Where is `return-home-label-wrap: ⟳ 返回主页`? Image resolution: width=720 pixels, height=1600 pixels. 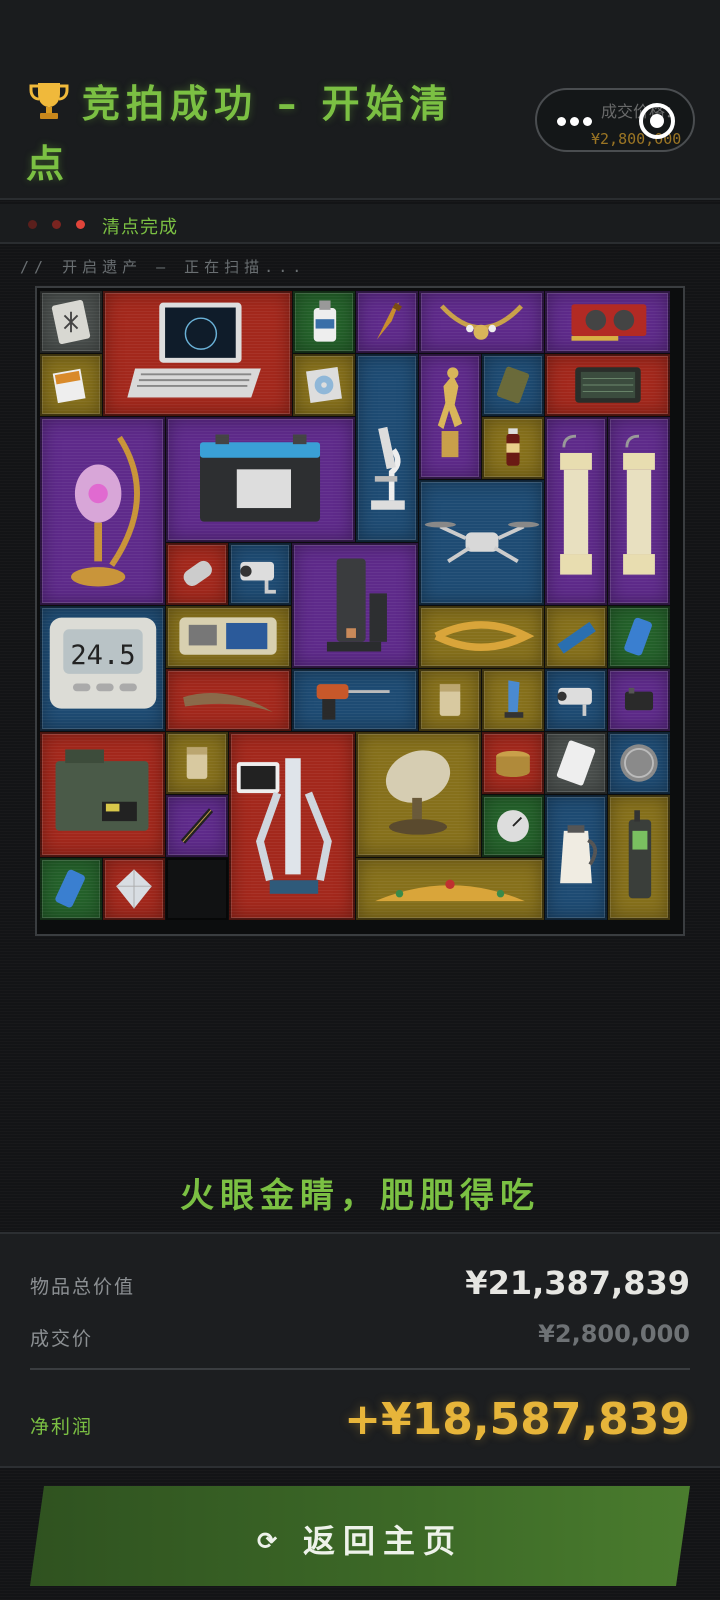
return-home-label-wrap: ⟳ 返回主页 is located at coordinates (360, 1539).